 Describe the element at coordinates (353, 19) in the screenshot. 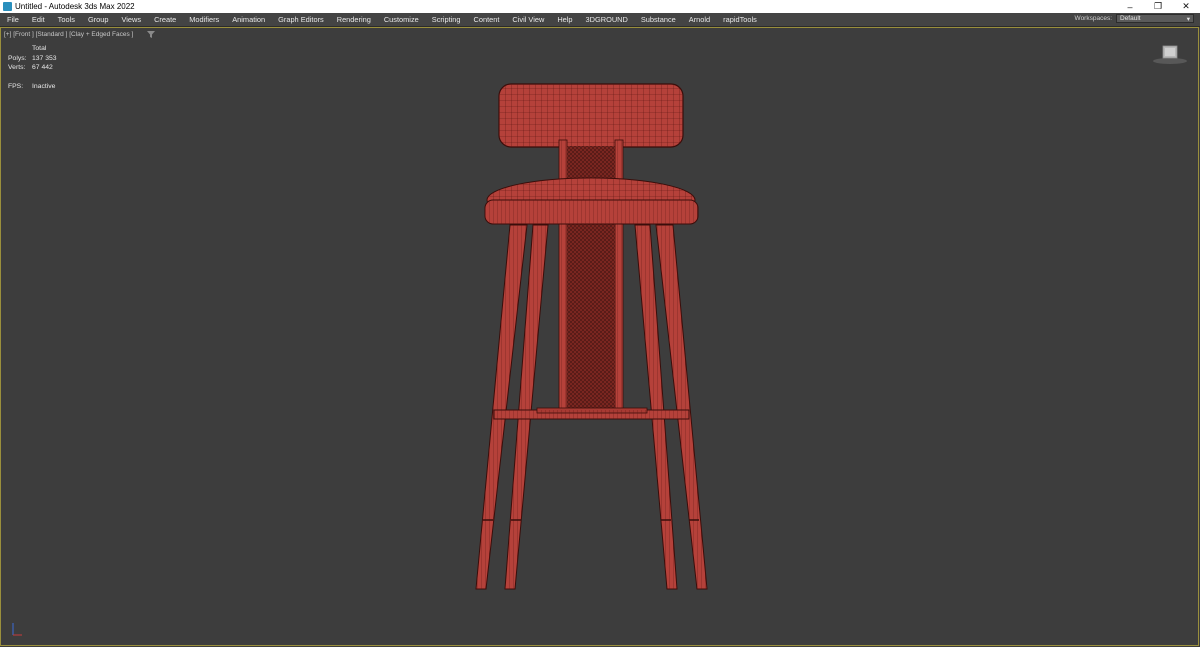

I see `menu-rendering: Rendering` at that location.